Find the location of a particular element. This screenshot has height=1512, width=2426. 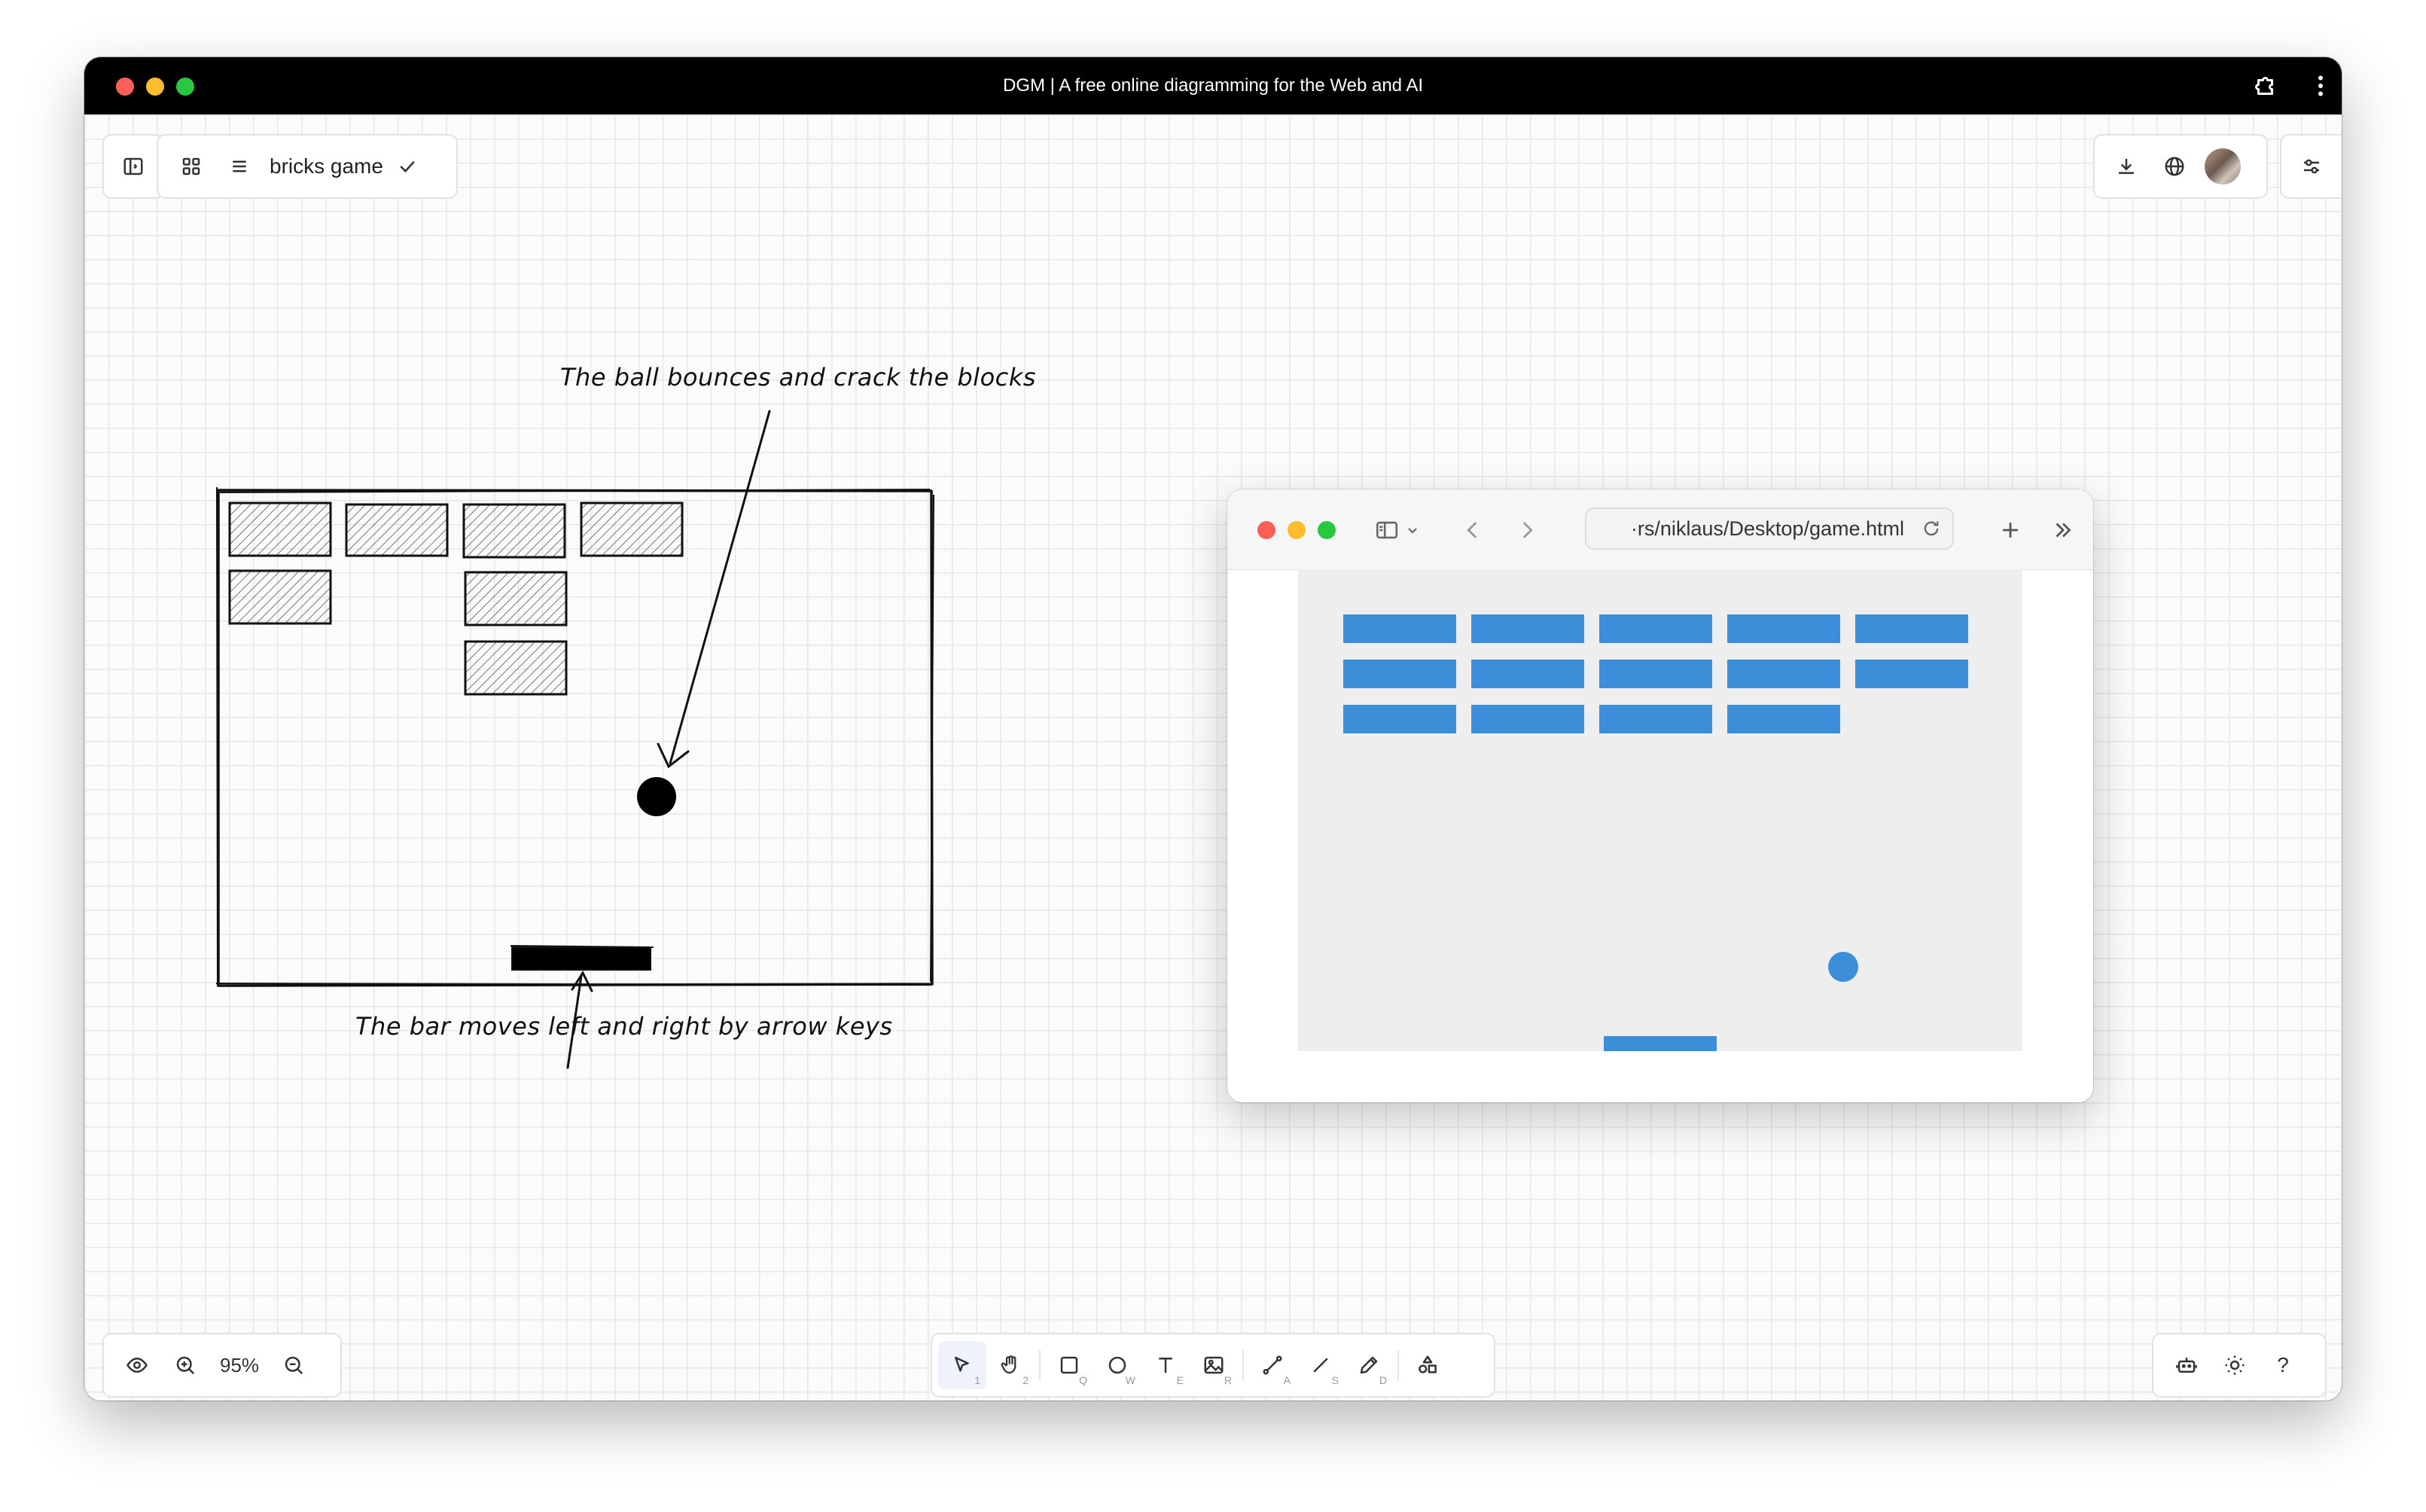

browser-reload-button is located at coordinates (1931, 529).